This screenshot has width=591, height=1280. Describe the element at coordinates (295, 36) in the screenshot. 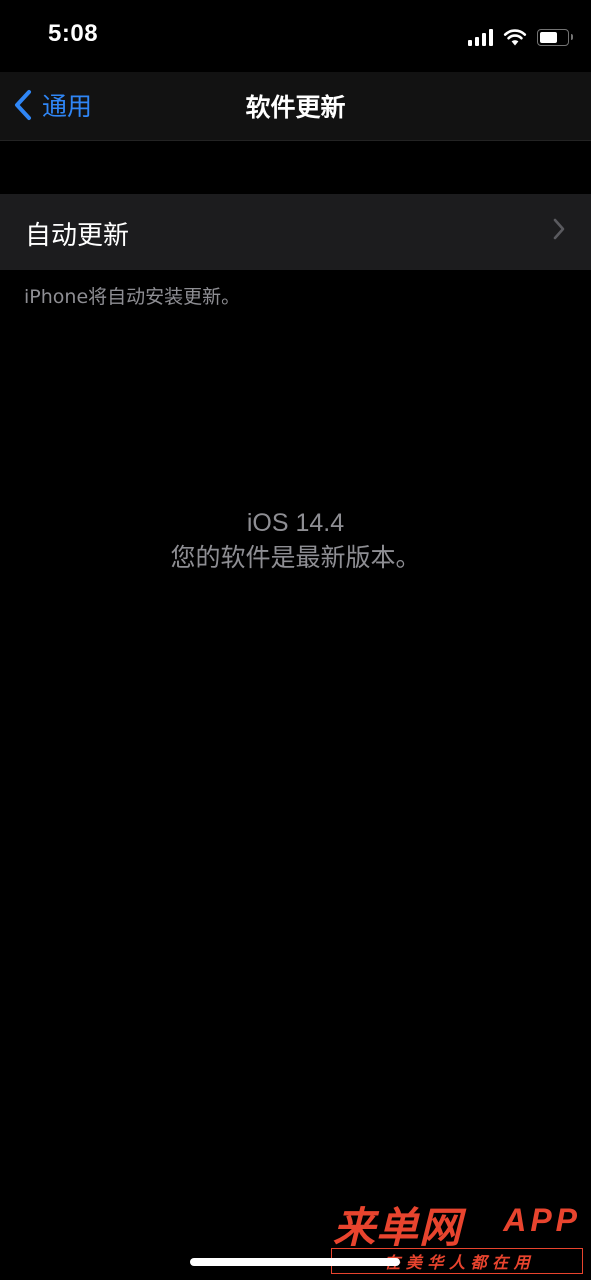

I see `status-bar: 5:08` at that location.